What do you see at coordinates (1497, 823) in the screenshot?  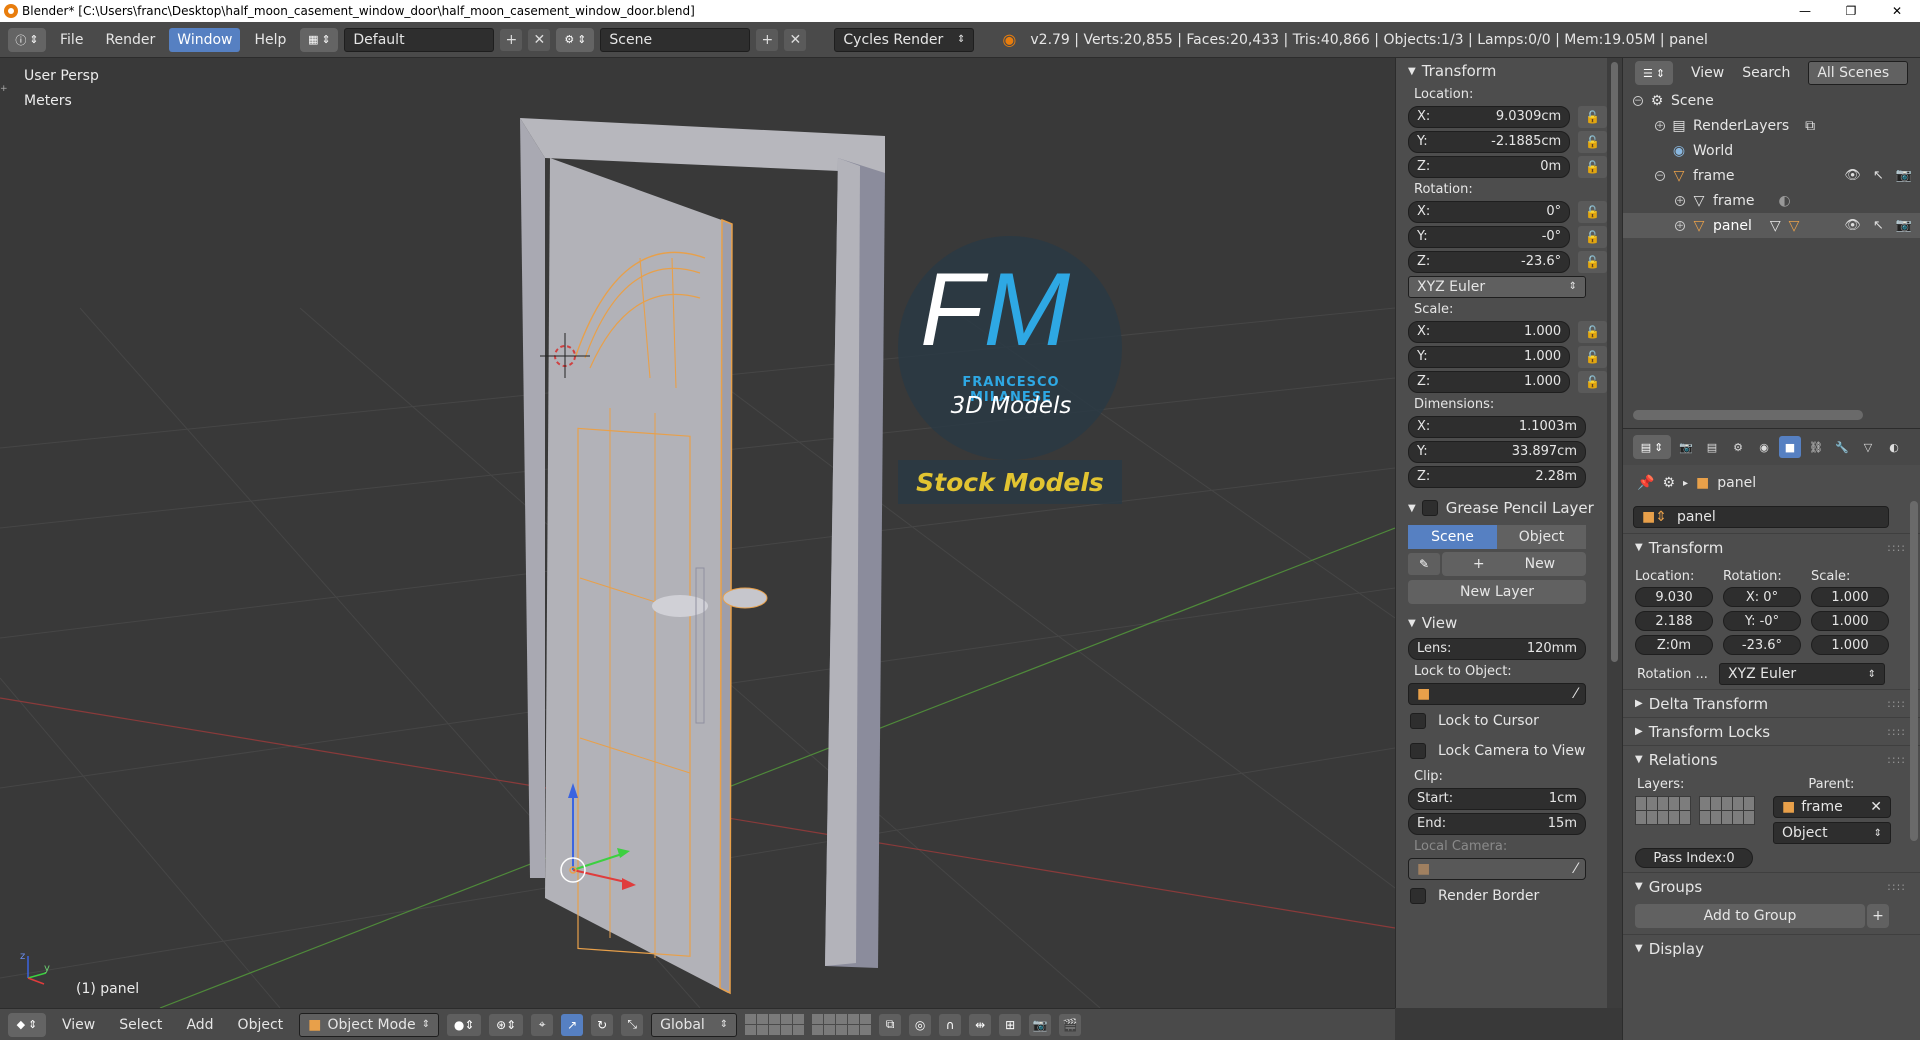 I see `clip-end-field: End: 15m` at bounding box center [1497, 823].